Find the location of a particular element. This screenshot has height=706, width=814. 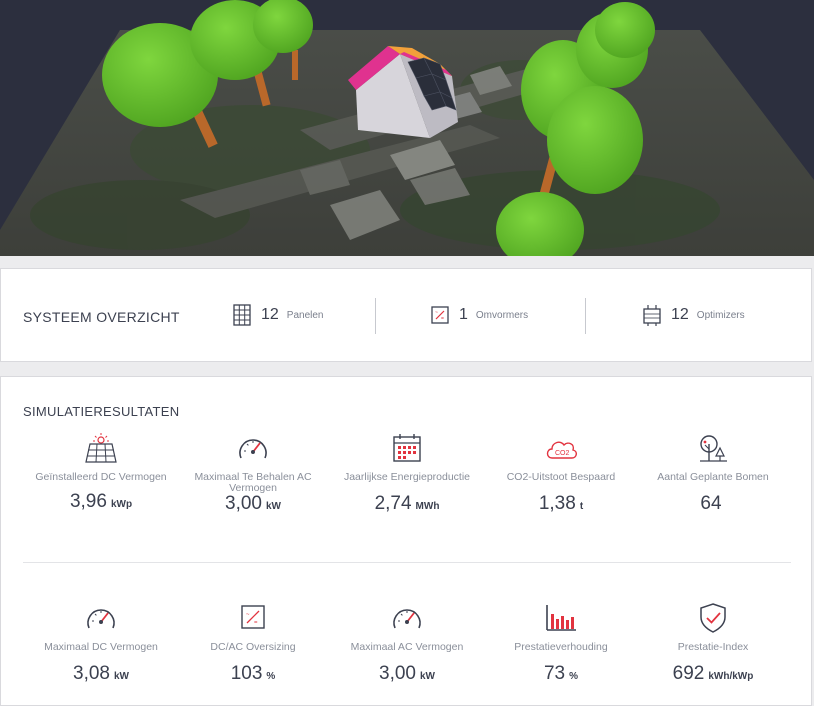

simulation-results-title: SIMULATIERESULTATEN is located at coordinates (101, 411).